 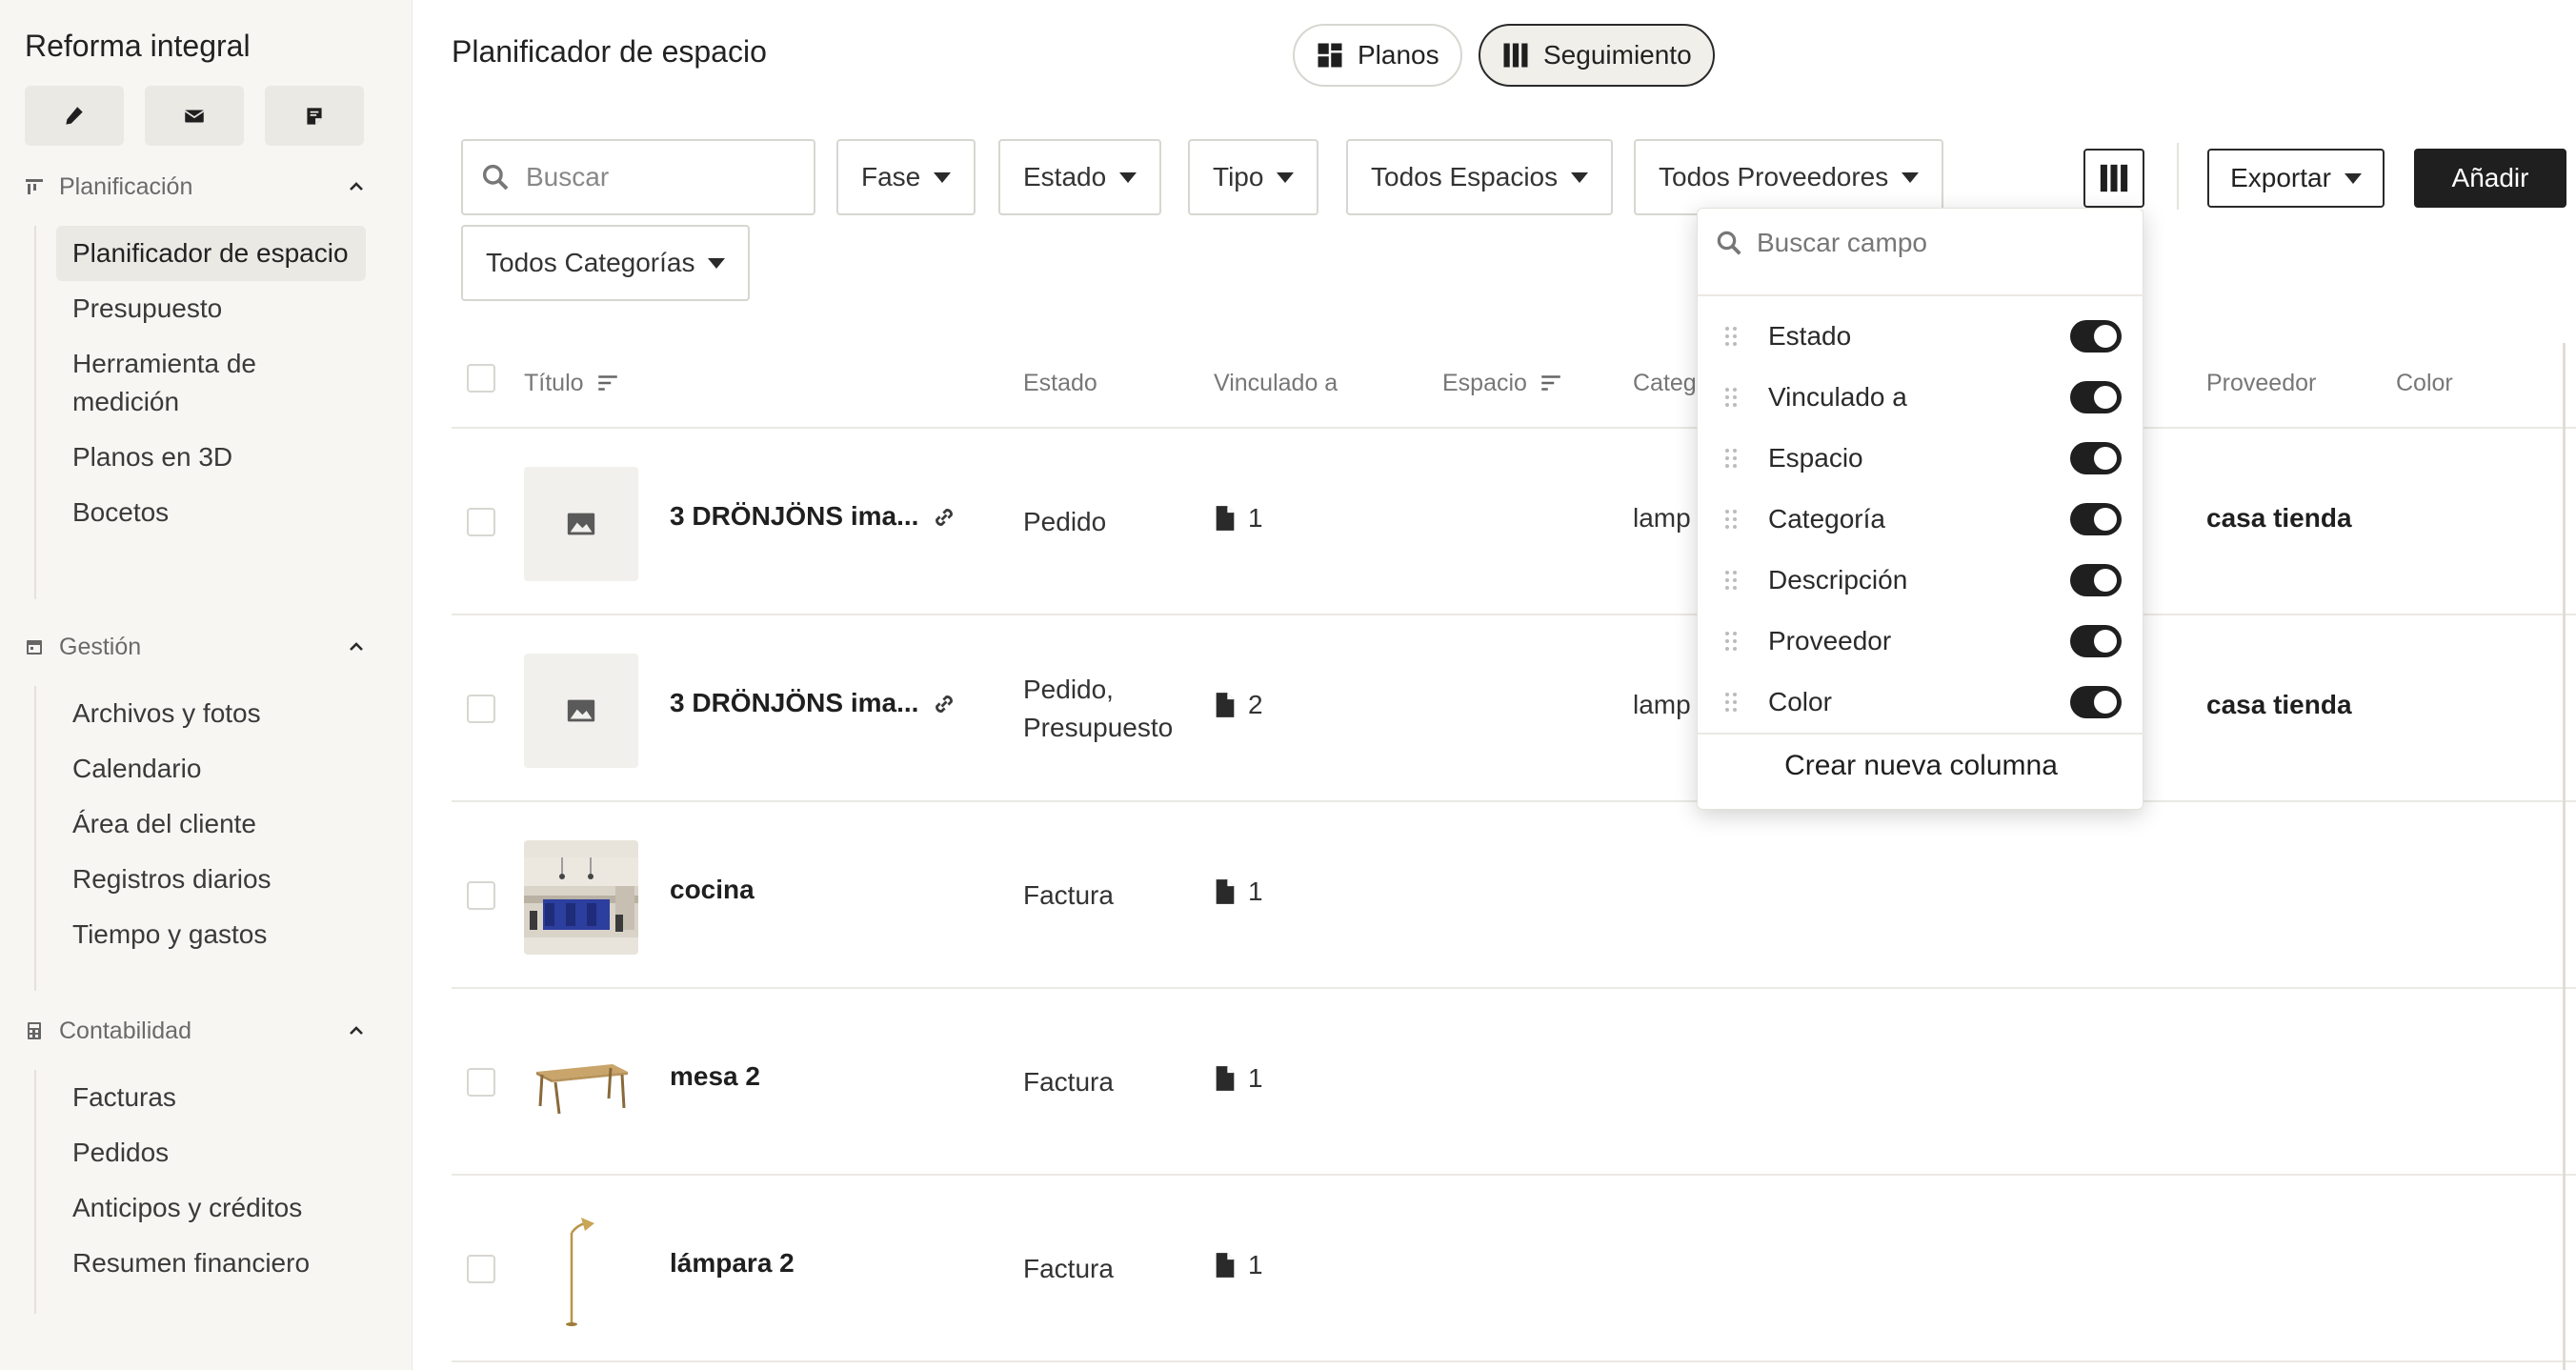 I want to click on sidebar-item-presupuesto: Presupuesto, so click(x=211, y=308).